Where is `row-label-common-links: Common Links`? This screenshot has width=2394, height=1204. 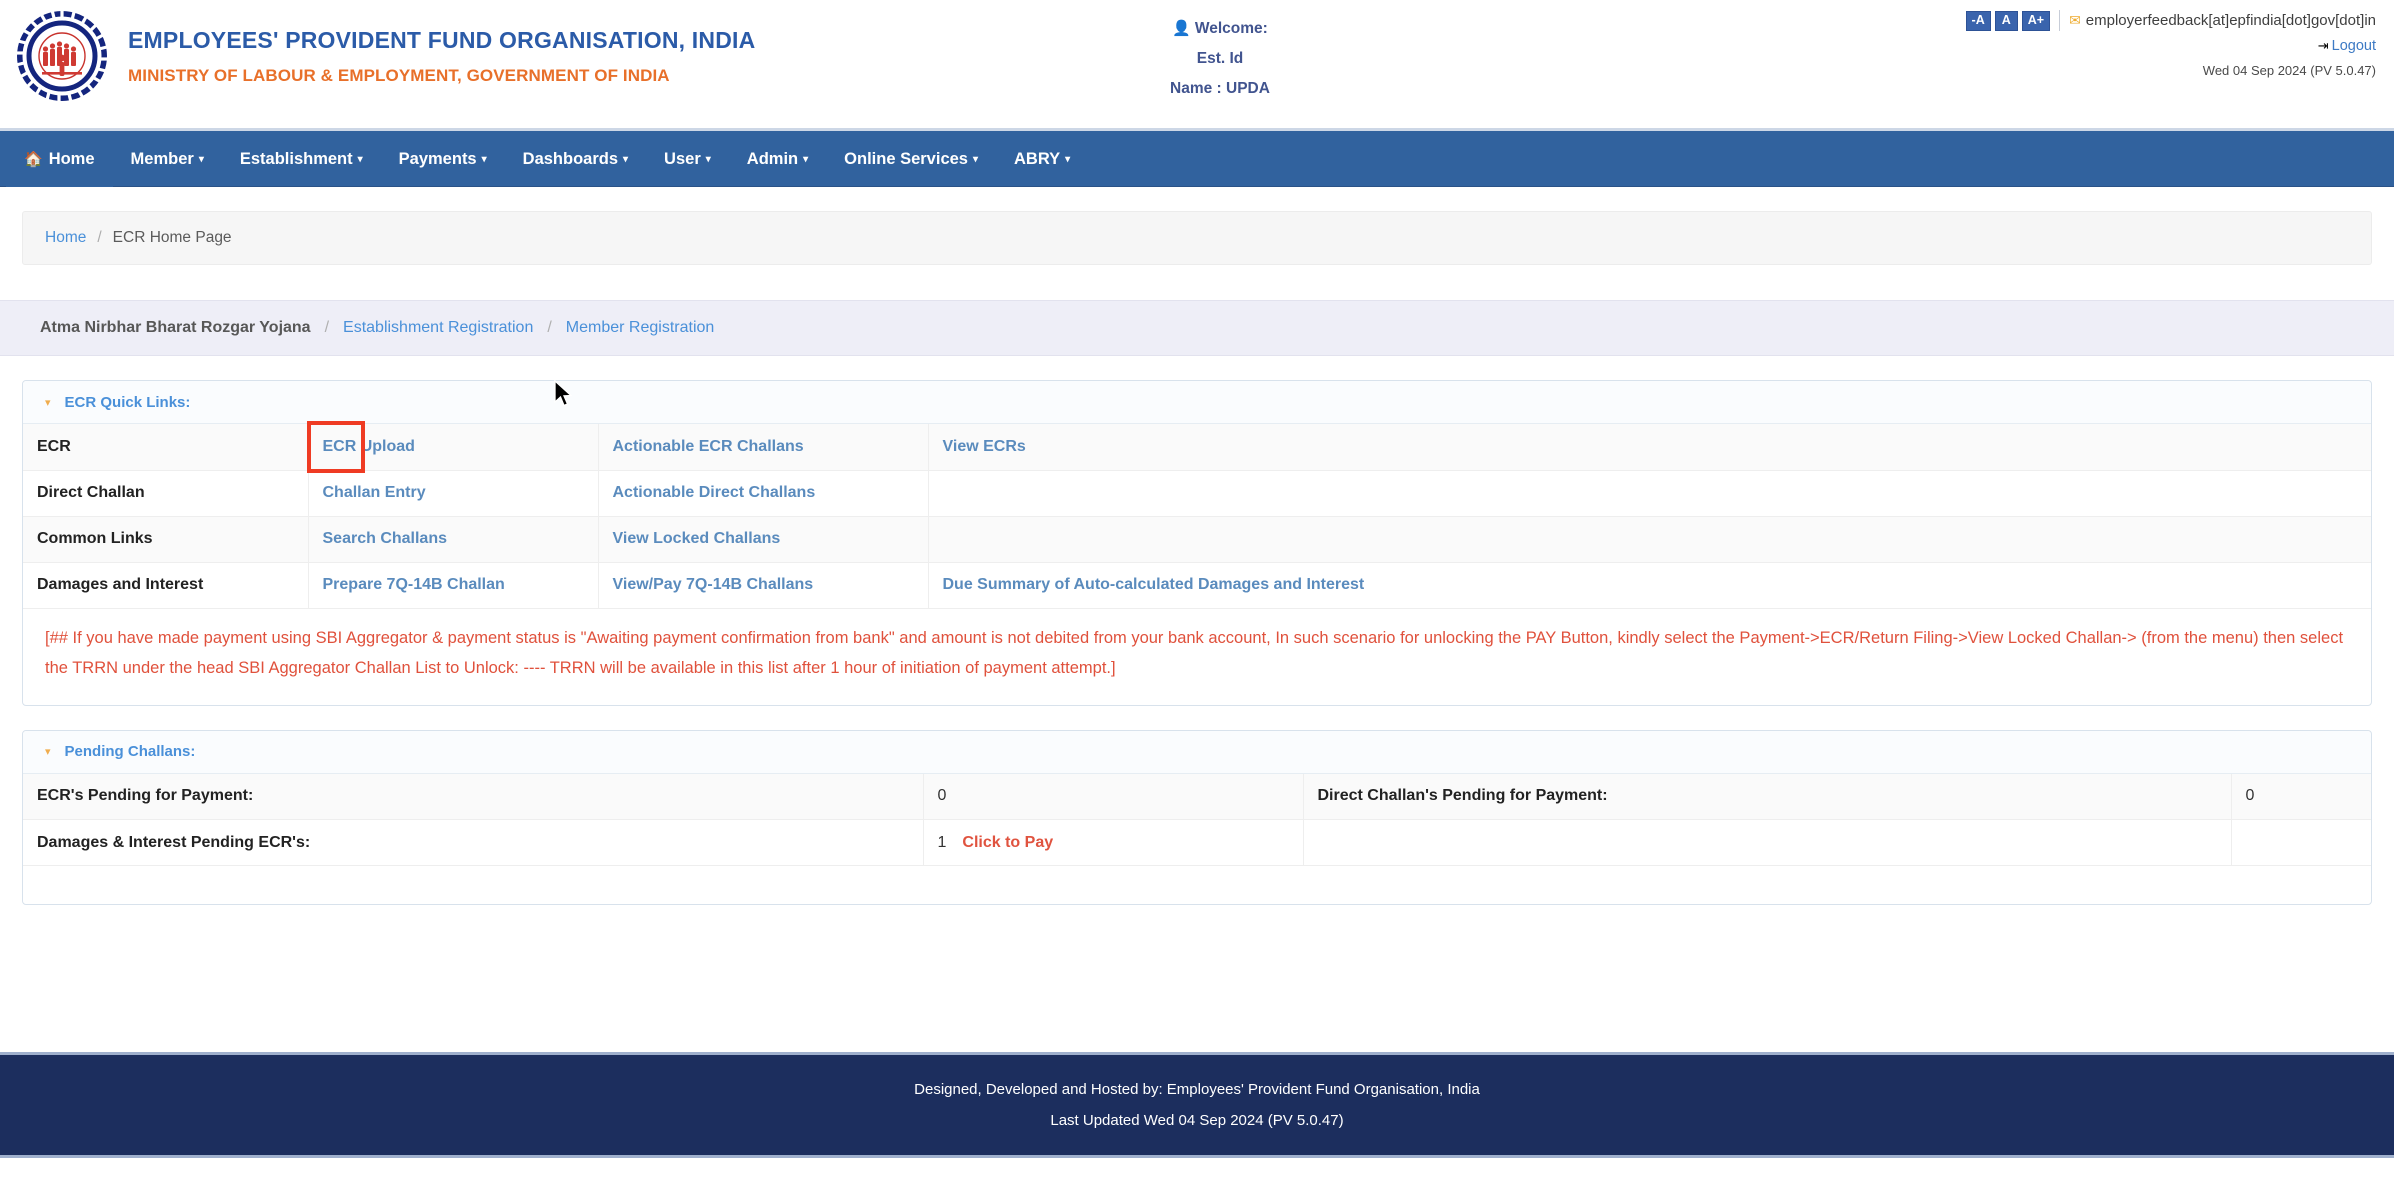
row-label-common-links: Common Links is located at coordinates (166, 539).